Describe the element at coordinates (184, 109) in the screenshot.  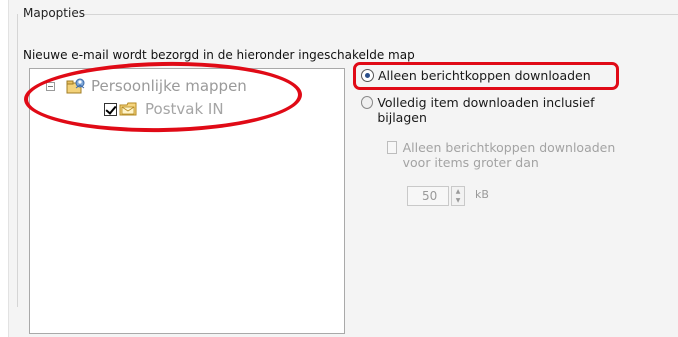
I see `tree-item-label: Postvak IN` at that location.